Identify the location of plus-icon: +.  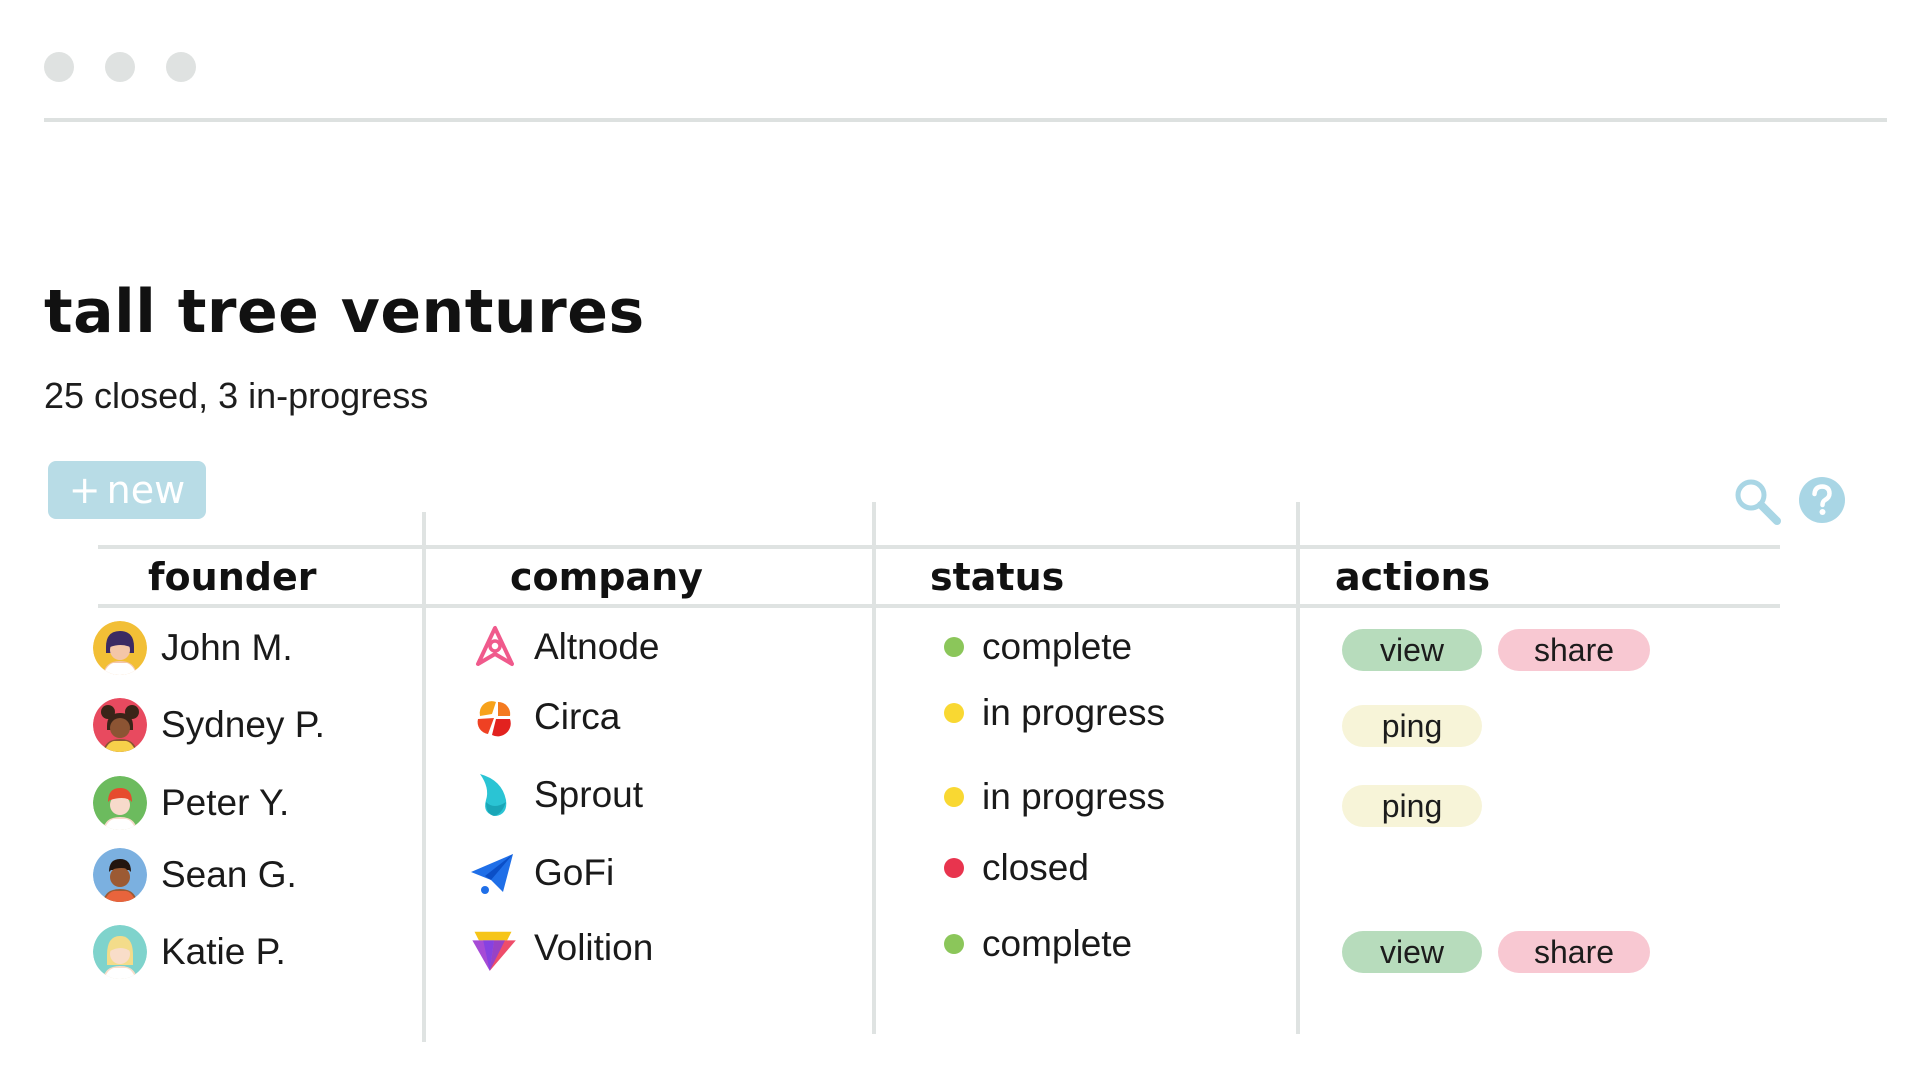
(84, 490).